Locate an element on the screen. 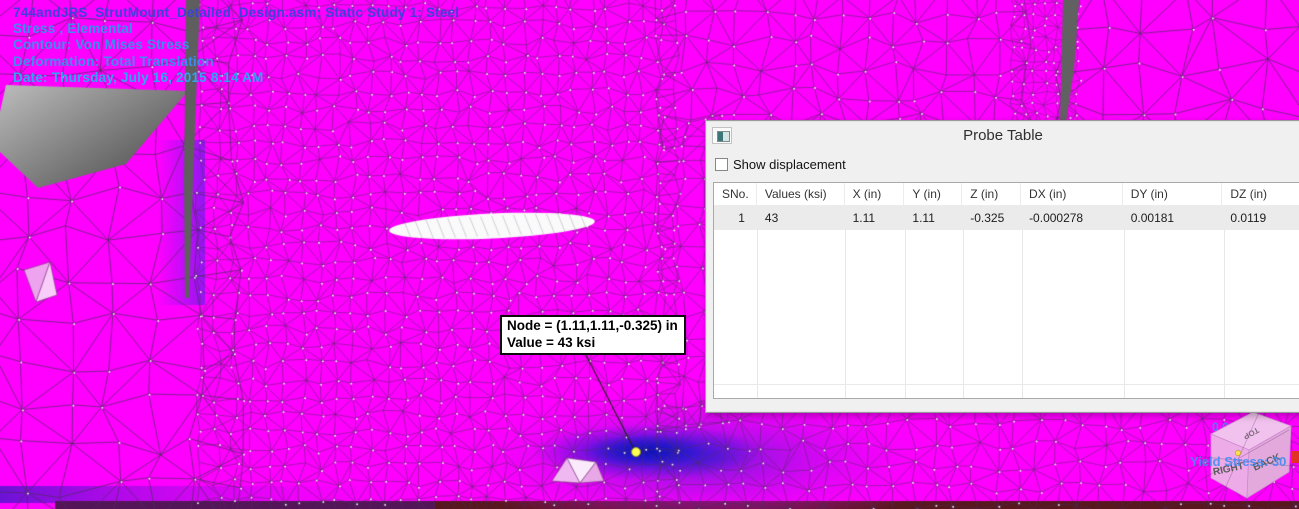  header-line-3: Contour: Von Mises Stress is located at coordinates (101, 45).